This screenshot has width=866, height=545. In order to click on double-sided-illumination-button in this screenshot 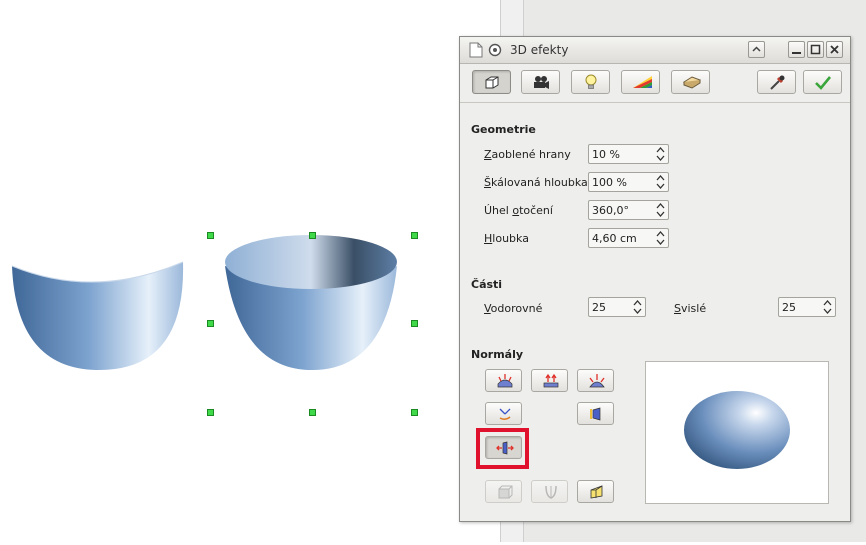, I will do `click(595, 413)`.